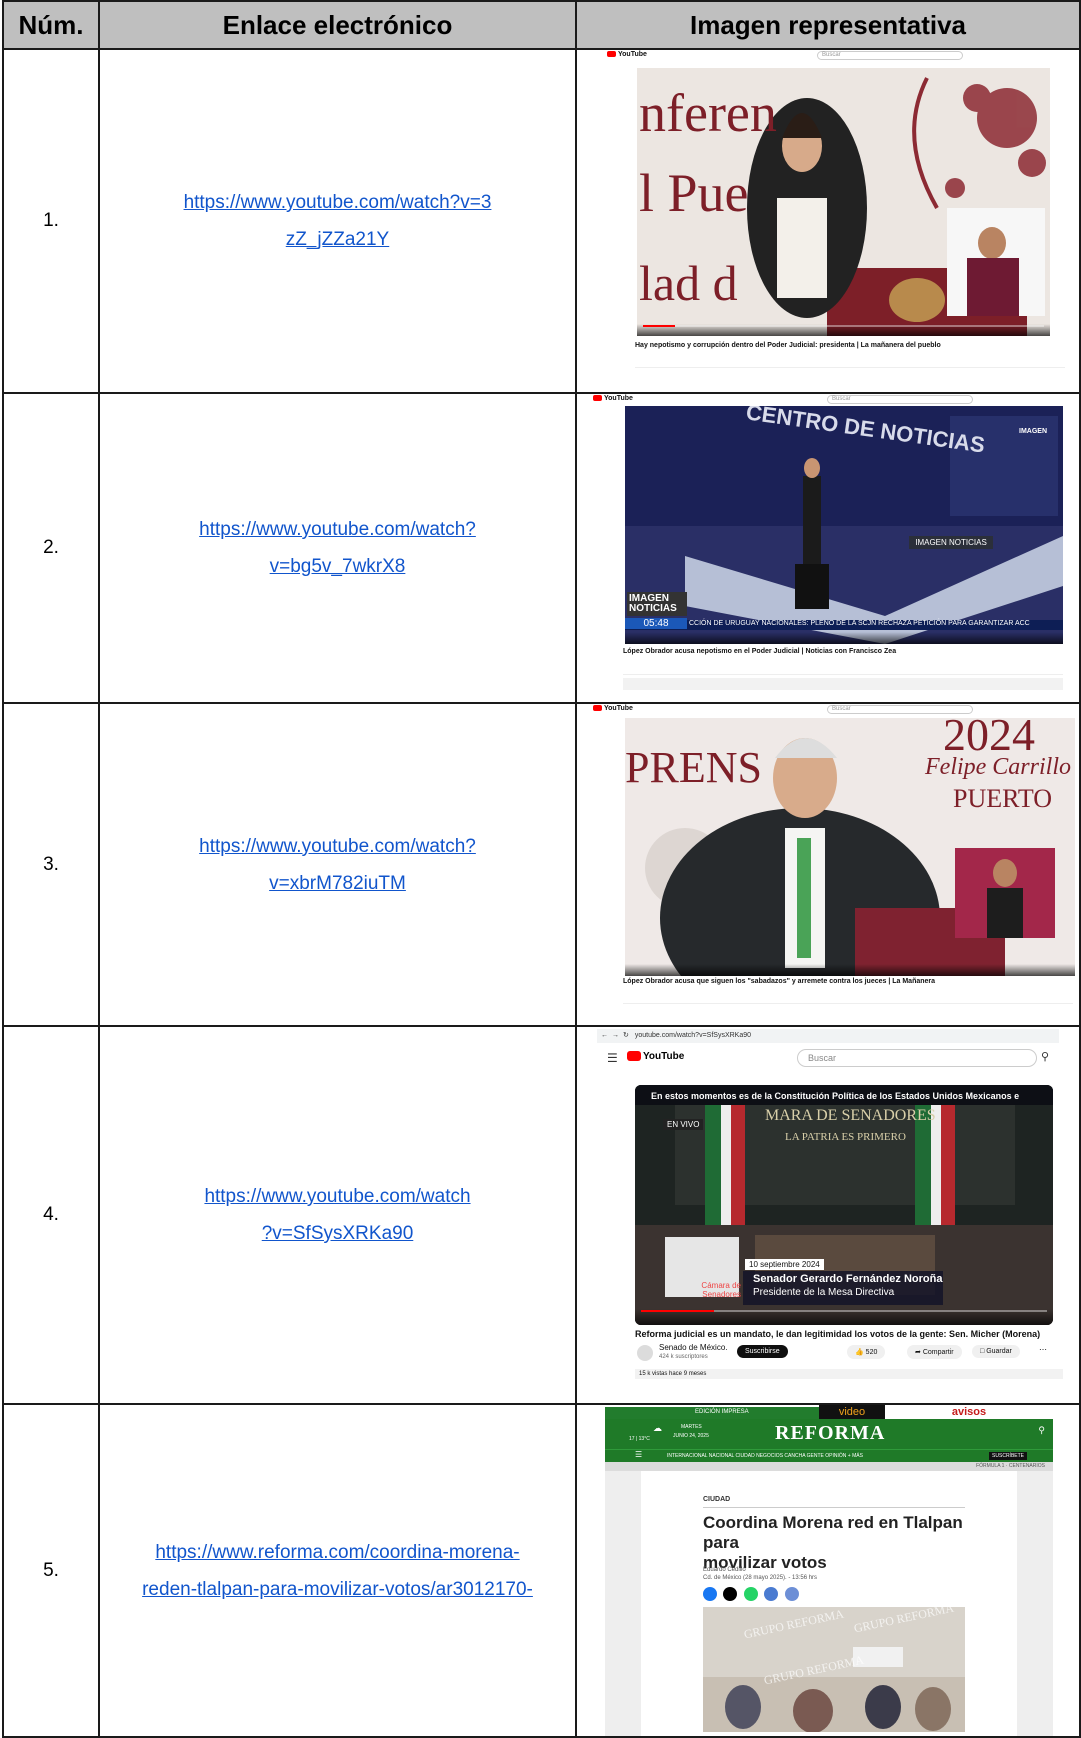 The image size is (1081, 1738). Describe the element at coordinates (828, 1036) in the screenshot. I see `browser-urlbar: ← → ↻ youtube.com/watch?v=SfSysXRKa90` at that location.